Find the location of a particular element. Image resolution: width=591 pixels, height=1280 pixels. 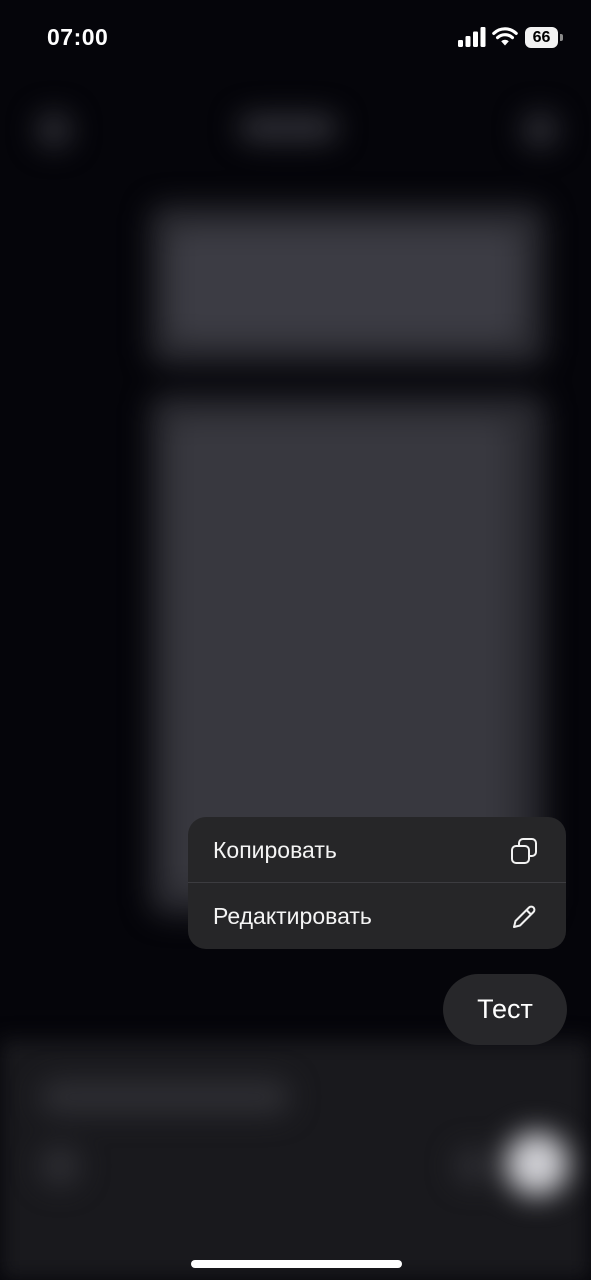

blurred-message-top-lines is located at coordinates (345, 285).